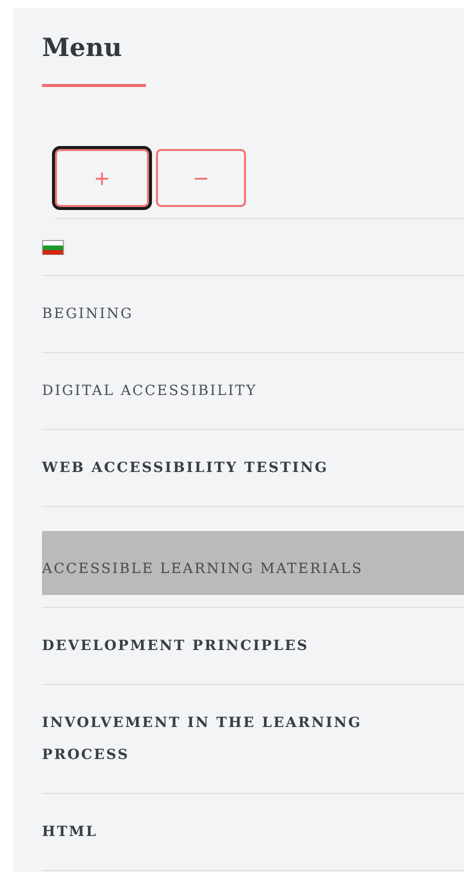  Describe the element at coordinates (253, 314) in the screenshot. I see `menu-link: BEGINING` at that location.